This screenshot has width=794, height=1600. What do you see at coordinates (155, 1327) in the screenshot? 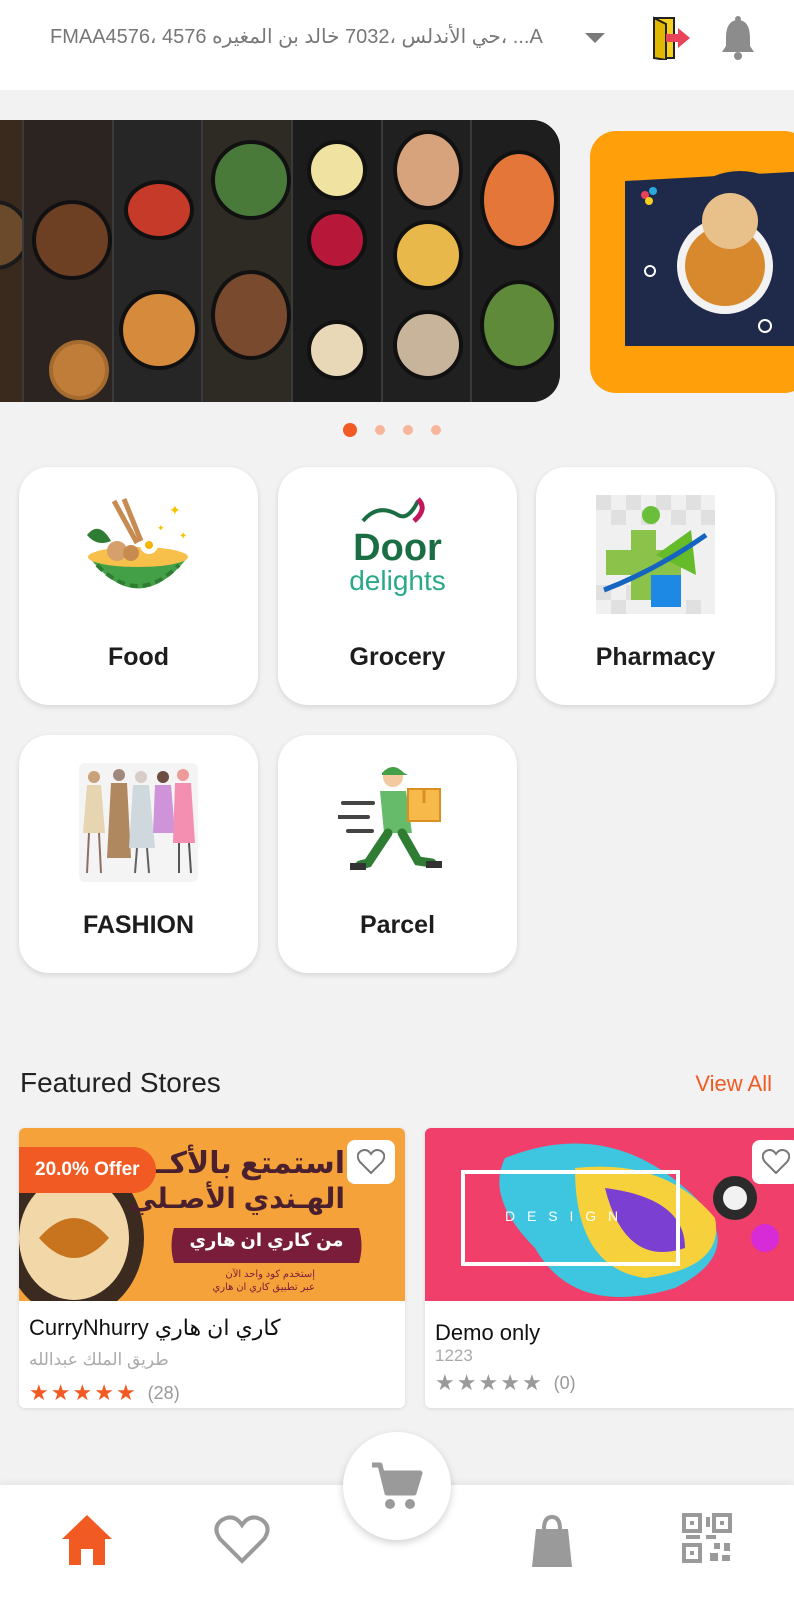
I see `store-name: CurryNhurry كاري ان هاري` at bounding box center [155, 1327].